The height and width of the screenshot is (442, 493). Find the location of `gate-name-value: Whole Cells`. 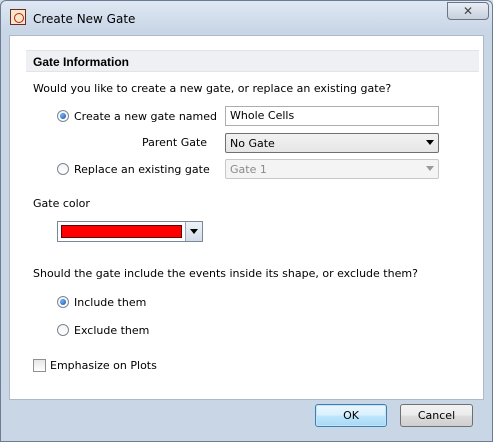

gate-name-value: Whole Cells is located at coordinates (262, 115).